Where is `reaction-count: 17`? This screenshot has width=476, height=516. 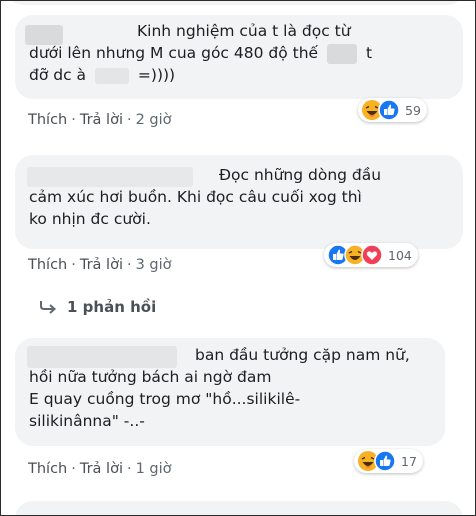 reaction-count: 17 is located at coordinates (409, 461).